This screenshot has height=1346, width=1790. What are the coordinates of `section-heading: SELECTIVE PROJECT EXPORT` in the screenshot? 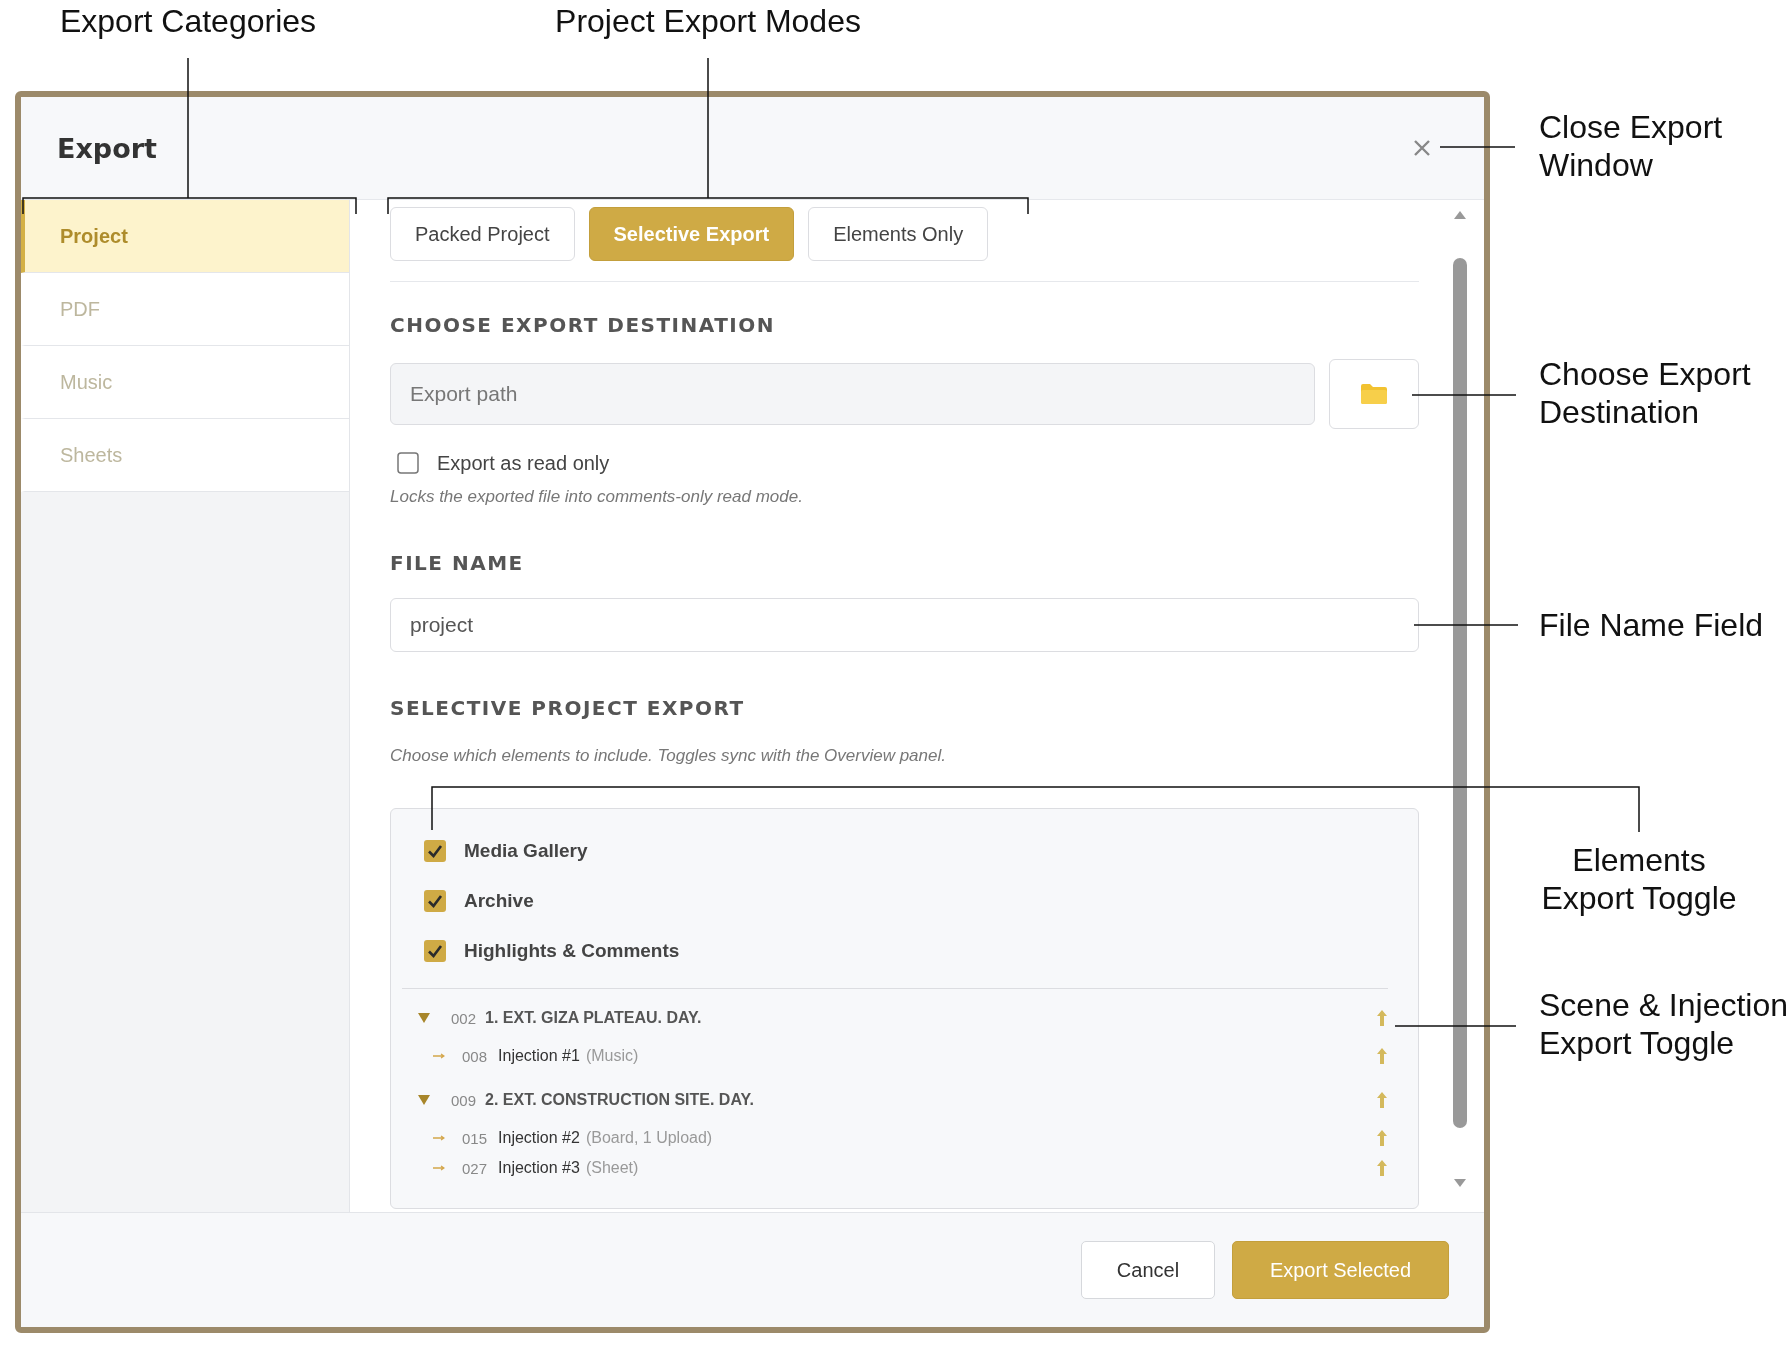 It's located at (568, 708).